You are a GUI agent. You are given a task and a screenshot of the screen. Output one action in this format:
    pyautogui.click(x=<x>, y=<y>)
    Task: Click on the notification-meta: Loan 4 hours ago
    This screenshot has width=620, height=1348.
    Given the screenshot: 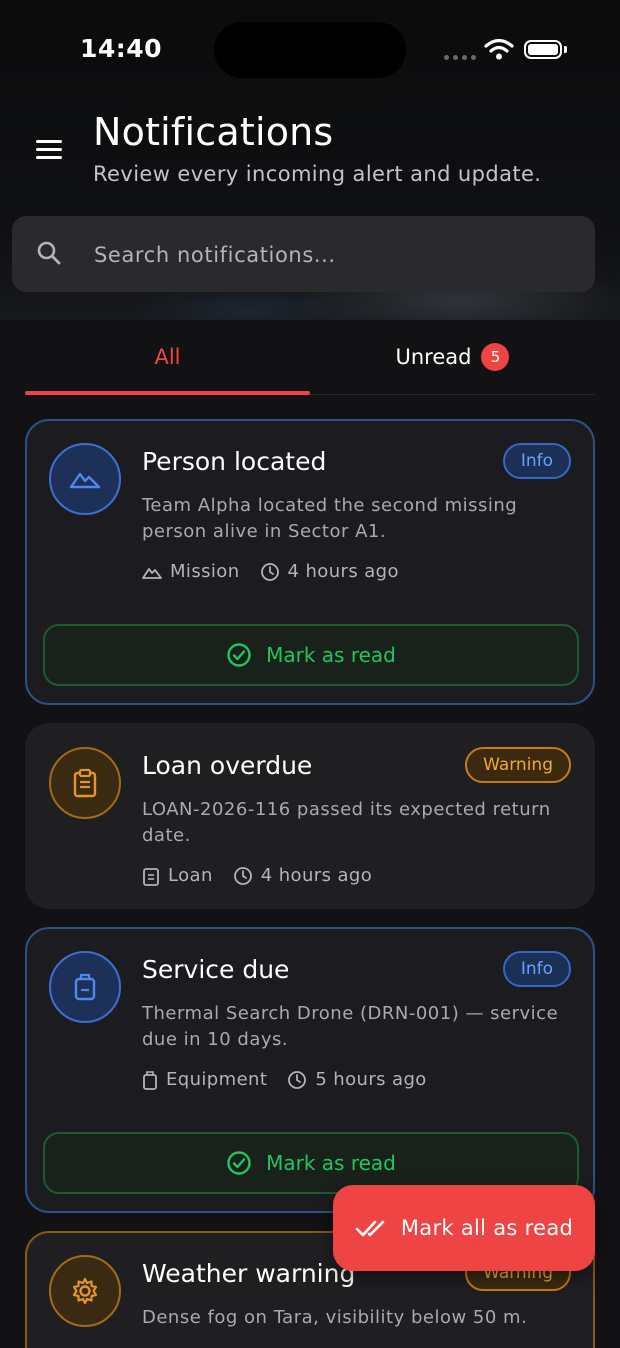 What is the action you would take?
    pyautogui.click(x=257, y=875)
    